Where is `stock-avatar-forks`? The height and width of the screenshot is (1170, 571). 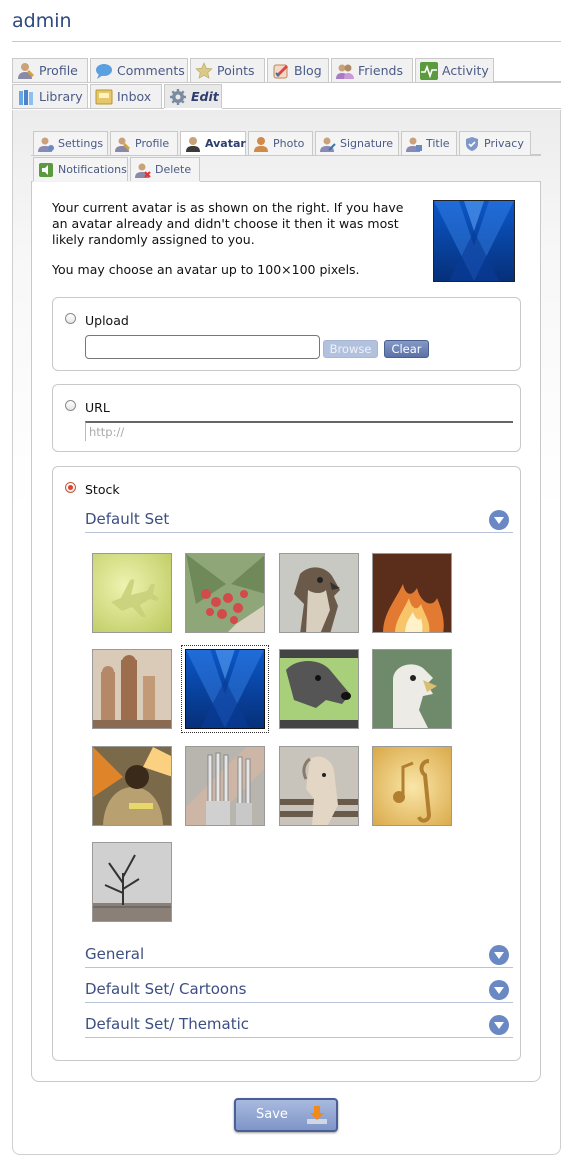 stock-avatar-forks is located at coordinates (225, 786).